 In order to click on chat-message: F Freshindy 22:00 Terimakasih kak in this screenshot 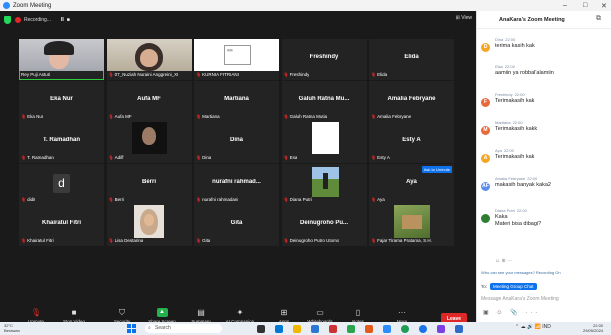, I will do `click(545, 104)`.